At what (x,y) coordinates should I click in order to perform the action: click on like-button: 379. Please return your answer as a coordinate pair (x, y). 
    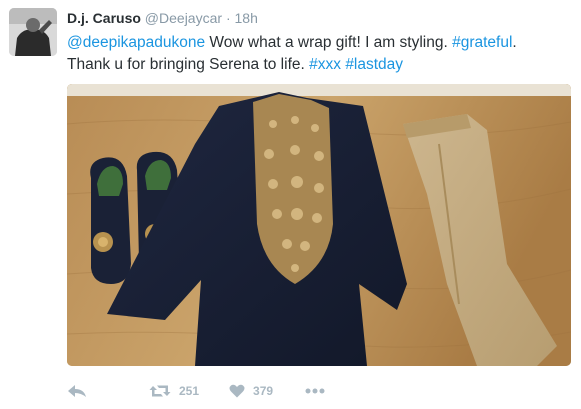
    Looking at the image, I should click on (251, 391).